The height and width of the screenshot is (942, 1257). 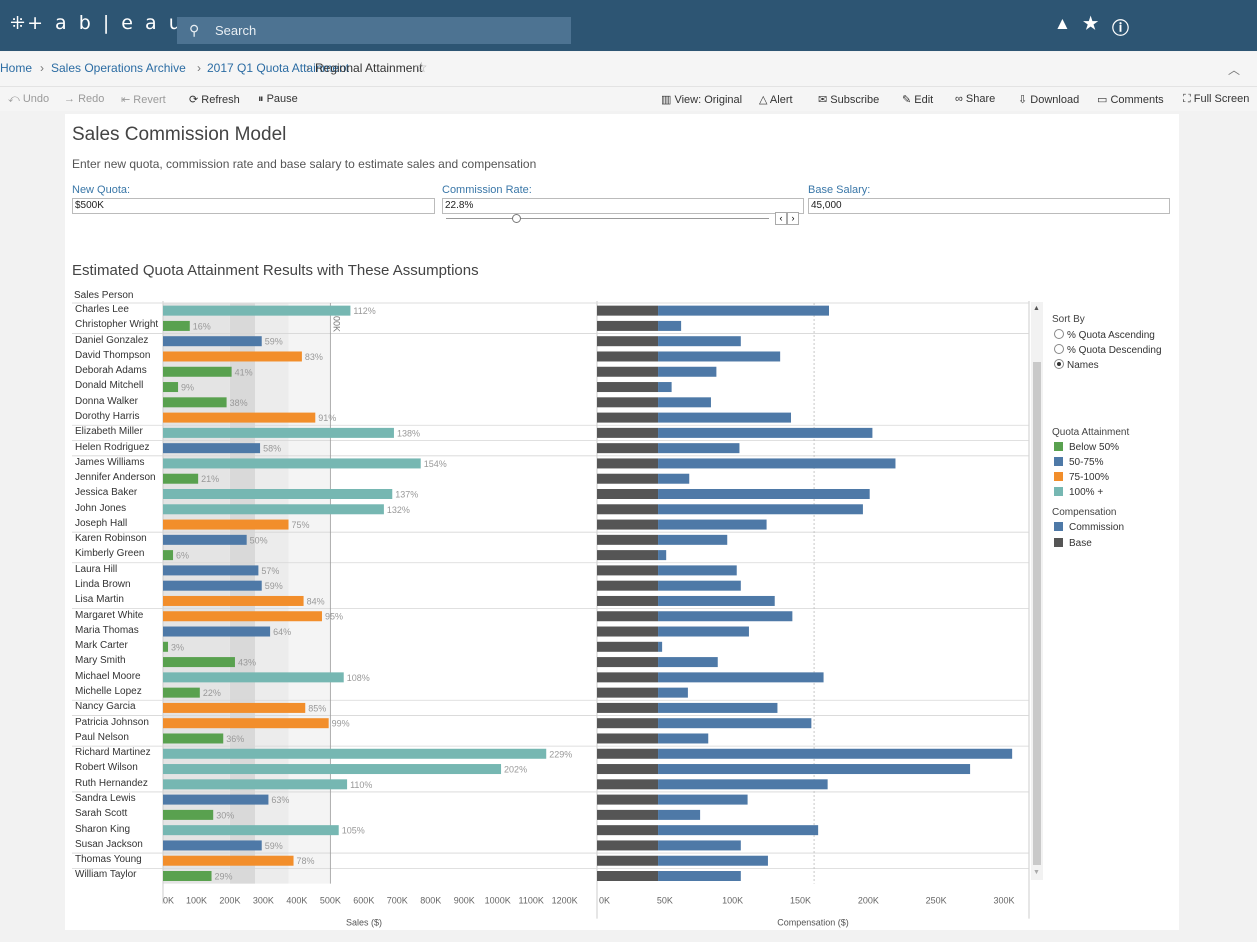 What do you see at coordinates (1108, 350) in the screenshot?
I see `sort-option-quota-descending: % Quota Descending` at bounding box center [1108, 350].